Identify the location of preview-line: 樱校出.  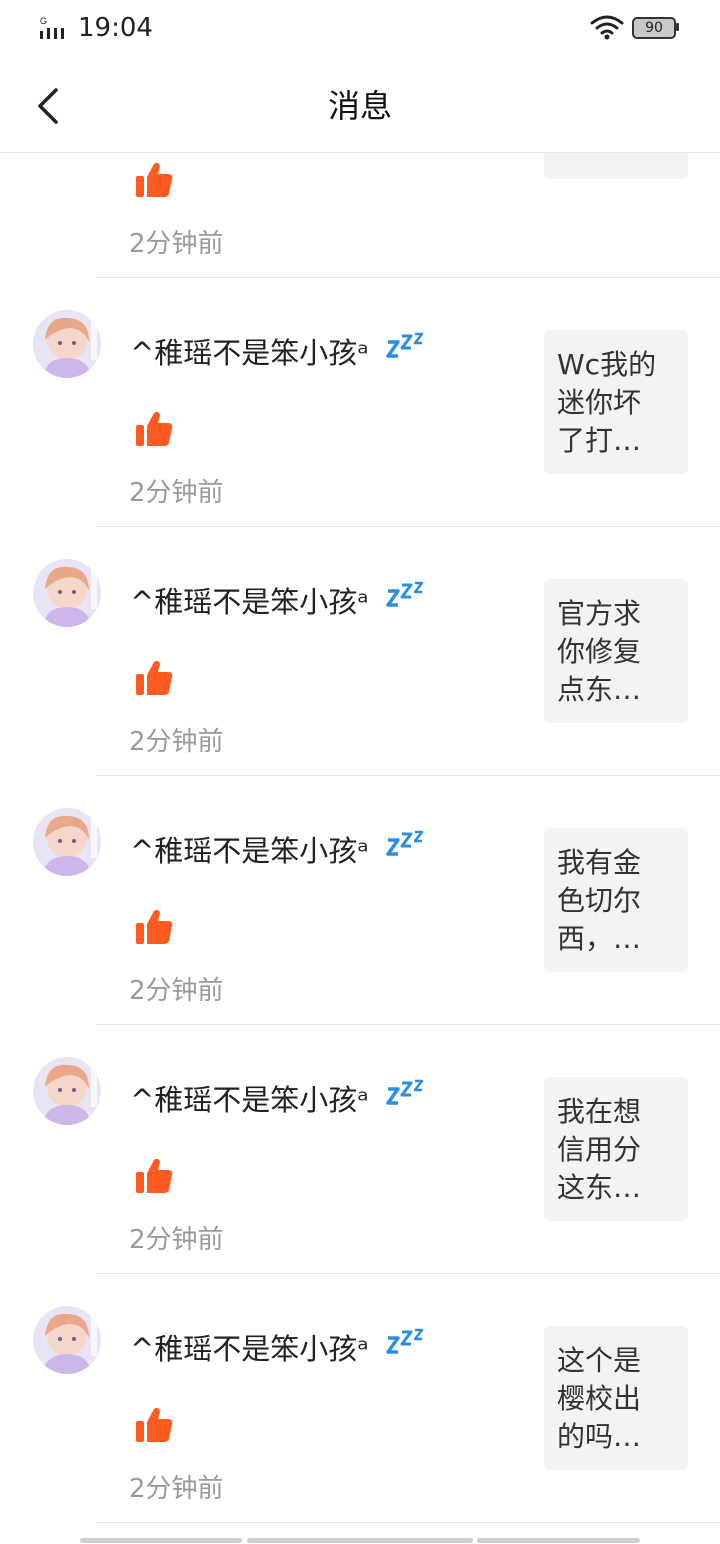
(599, 1398).